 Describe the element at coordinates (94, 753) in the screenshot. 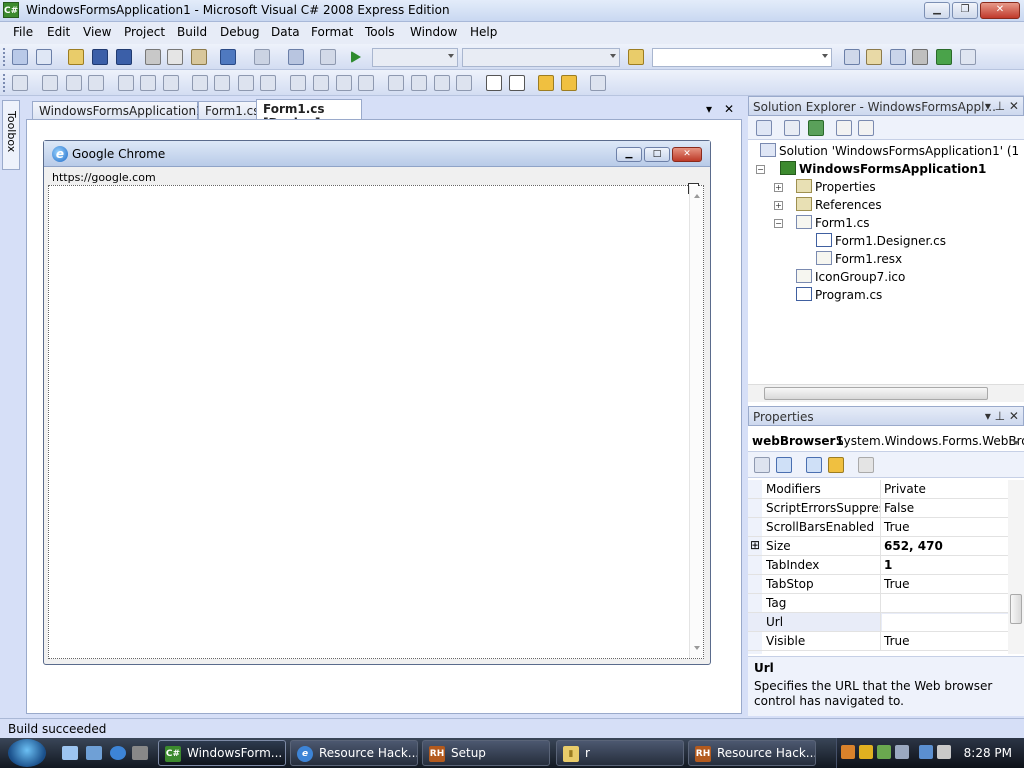

I see `switch-windows-icon` at that location.